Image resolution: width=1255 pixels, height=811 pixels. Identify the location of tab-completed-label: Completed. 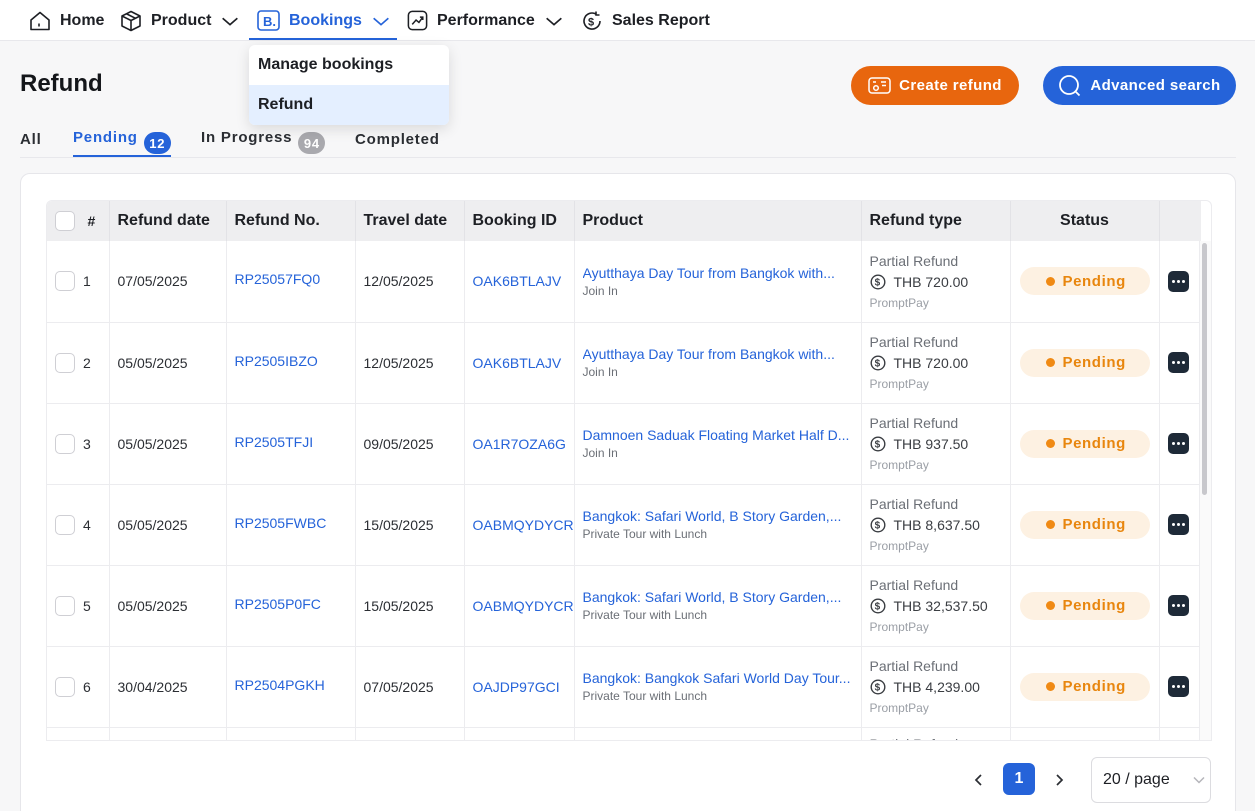
(397, 139).